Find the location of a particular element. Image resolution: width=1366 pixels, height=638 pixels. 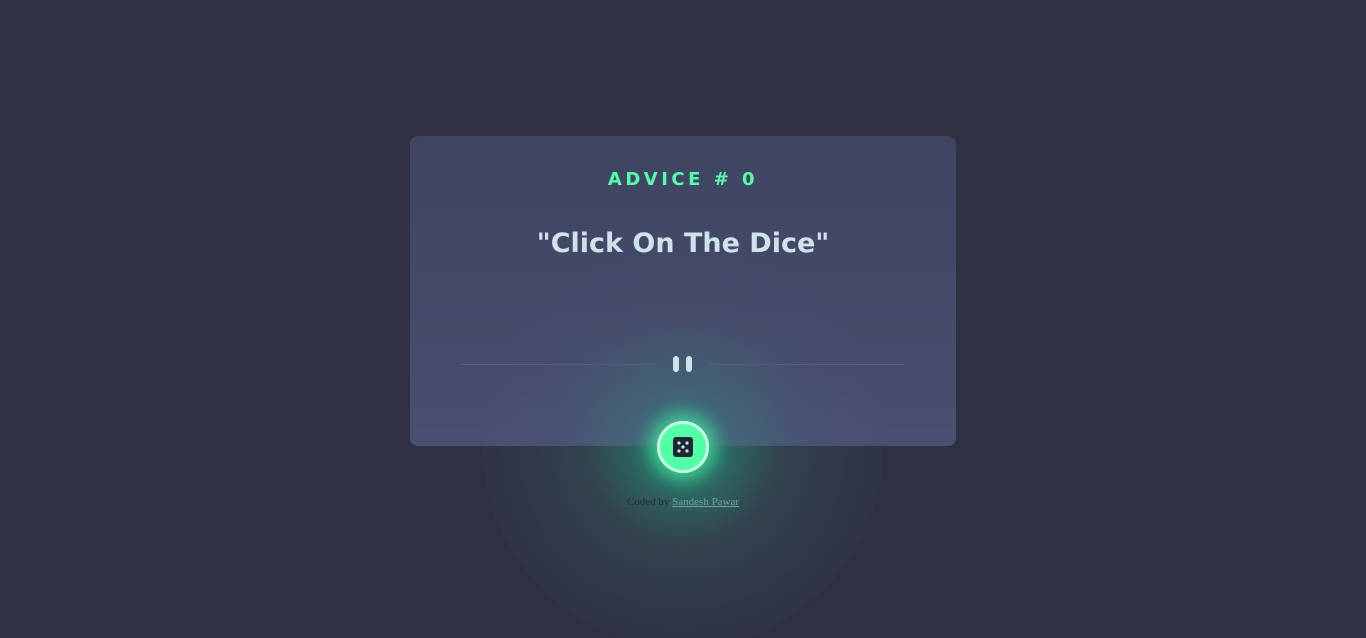

advice-number: ADVICE # 0 is located at coordinates (683, 179).